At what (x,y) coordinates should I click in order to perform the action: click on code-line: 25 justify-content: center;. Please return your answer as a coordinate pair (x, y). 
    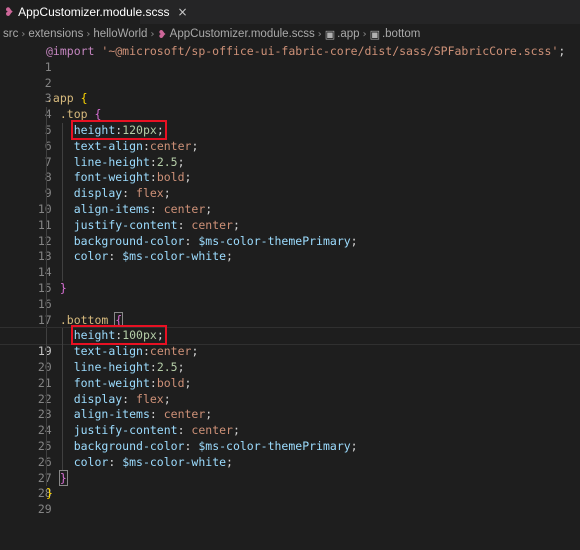
    Looking at the image, I should click on (290, 438).